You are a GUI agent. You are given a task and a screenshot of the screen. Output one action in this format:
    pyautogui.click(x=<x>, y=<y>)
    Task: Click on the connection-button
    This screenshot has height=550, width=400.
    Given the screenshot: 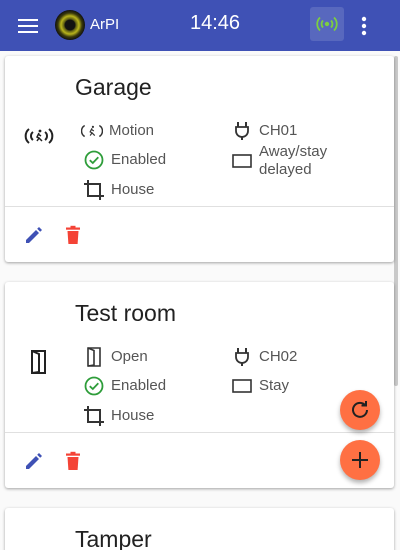 What is the action you would take?
    pyautogui.click(x=327, y=24)
    